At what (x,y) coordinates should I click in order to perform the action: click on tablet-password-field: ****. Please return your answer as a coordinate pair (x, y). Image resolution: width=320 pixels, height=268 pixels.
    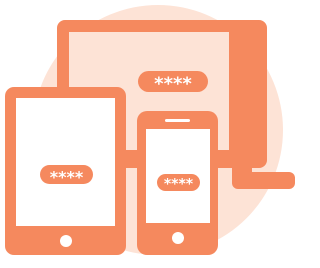
    Looking at the image, I should click on (66, 176).